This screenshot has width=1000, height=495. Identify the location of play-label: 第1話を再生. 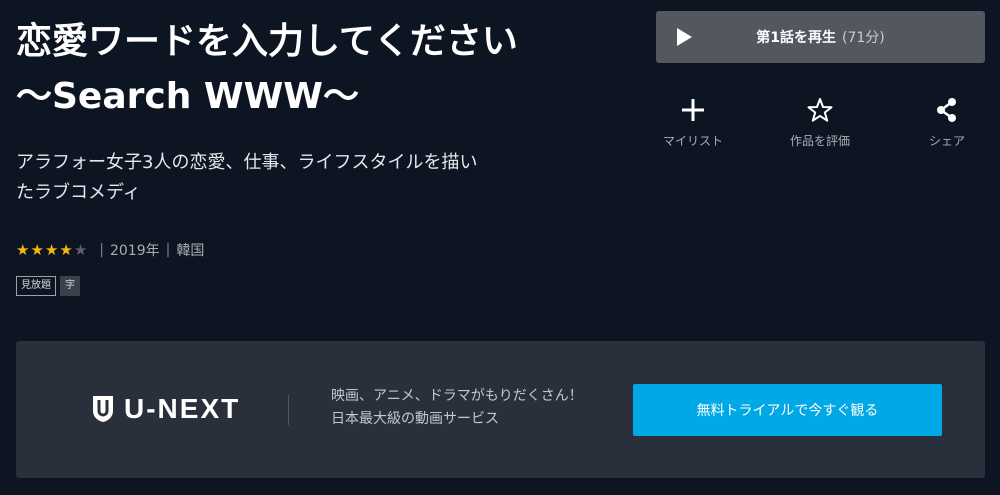
(796, 38).